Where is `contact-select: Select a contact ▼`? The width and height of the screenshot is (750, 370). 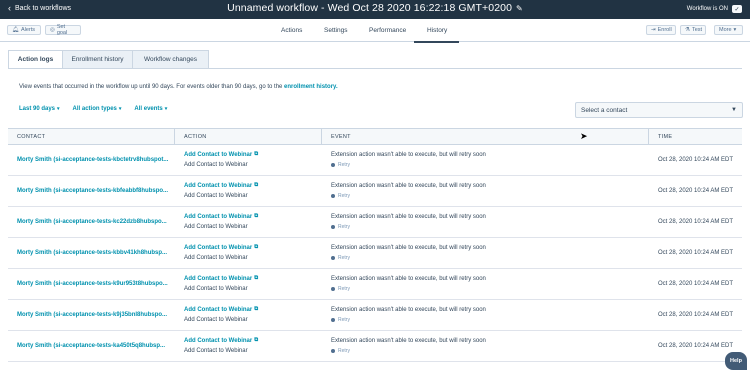 contact-select: Select a contact ▼ is located at coordinates (659, 110).